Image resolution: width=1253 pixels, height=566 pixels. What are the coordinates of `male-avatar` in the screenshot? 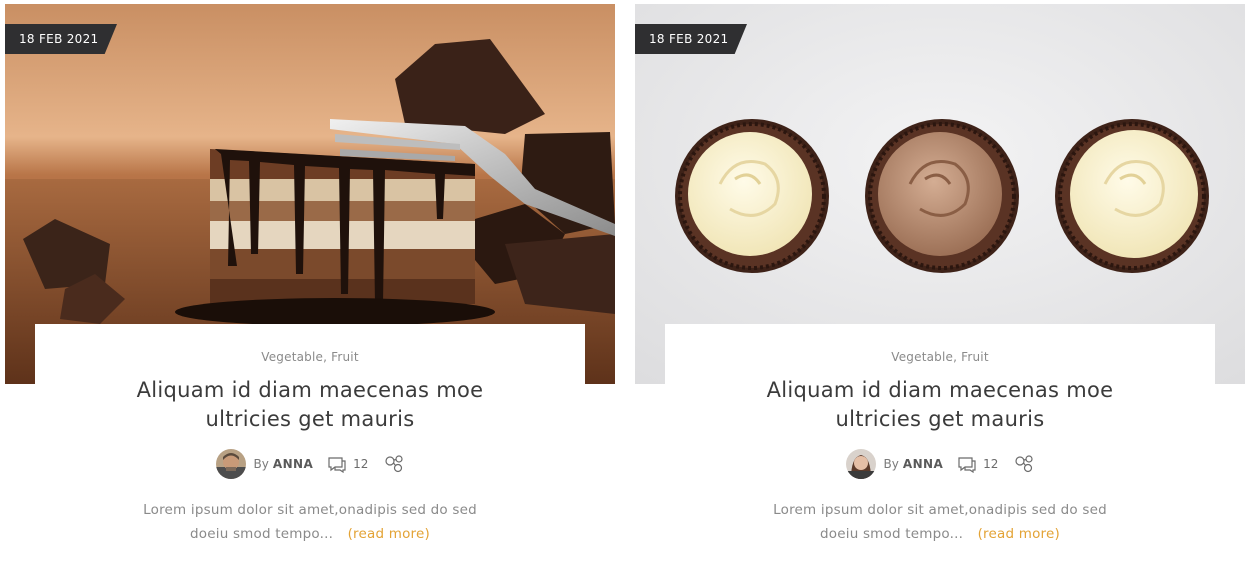 It's located at (230, 464).